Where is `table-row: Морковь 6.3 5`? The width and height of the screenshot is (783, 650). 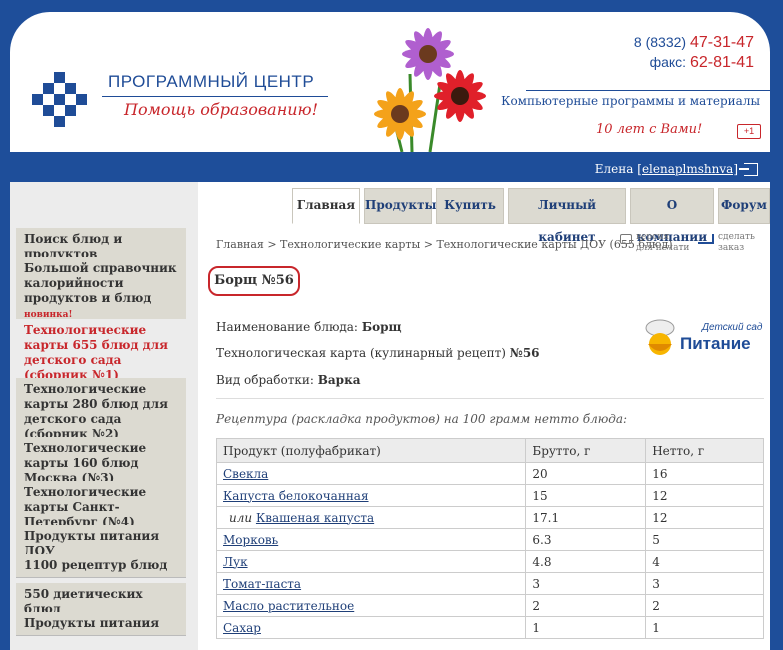
table-row: Морковь 6.3 5 is located at coordinates (489, 539).